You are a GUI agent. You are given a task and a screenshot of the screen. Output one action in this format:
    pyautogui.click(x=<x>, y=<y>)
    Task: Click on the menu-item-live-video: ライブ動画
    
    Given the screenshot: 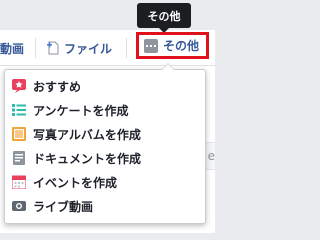 What is the action you would take?
    pyautogui.click(x=105, y=206)
    